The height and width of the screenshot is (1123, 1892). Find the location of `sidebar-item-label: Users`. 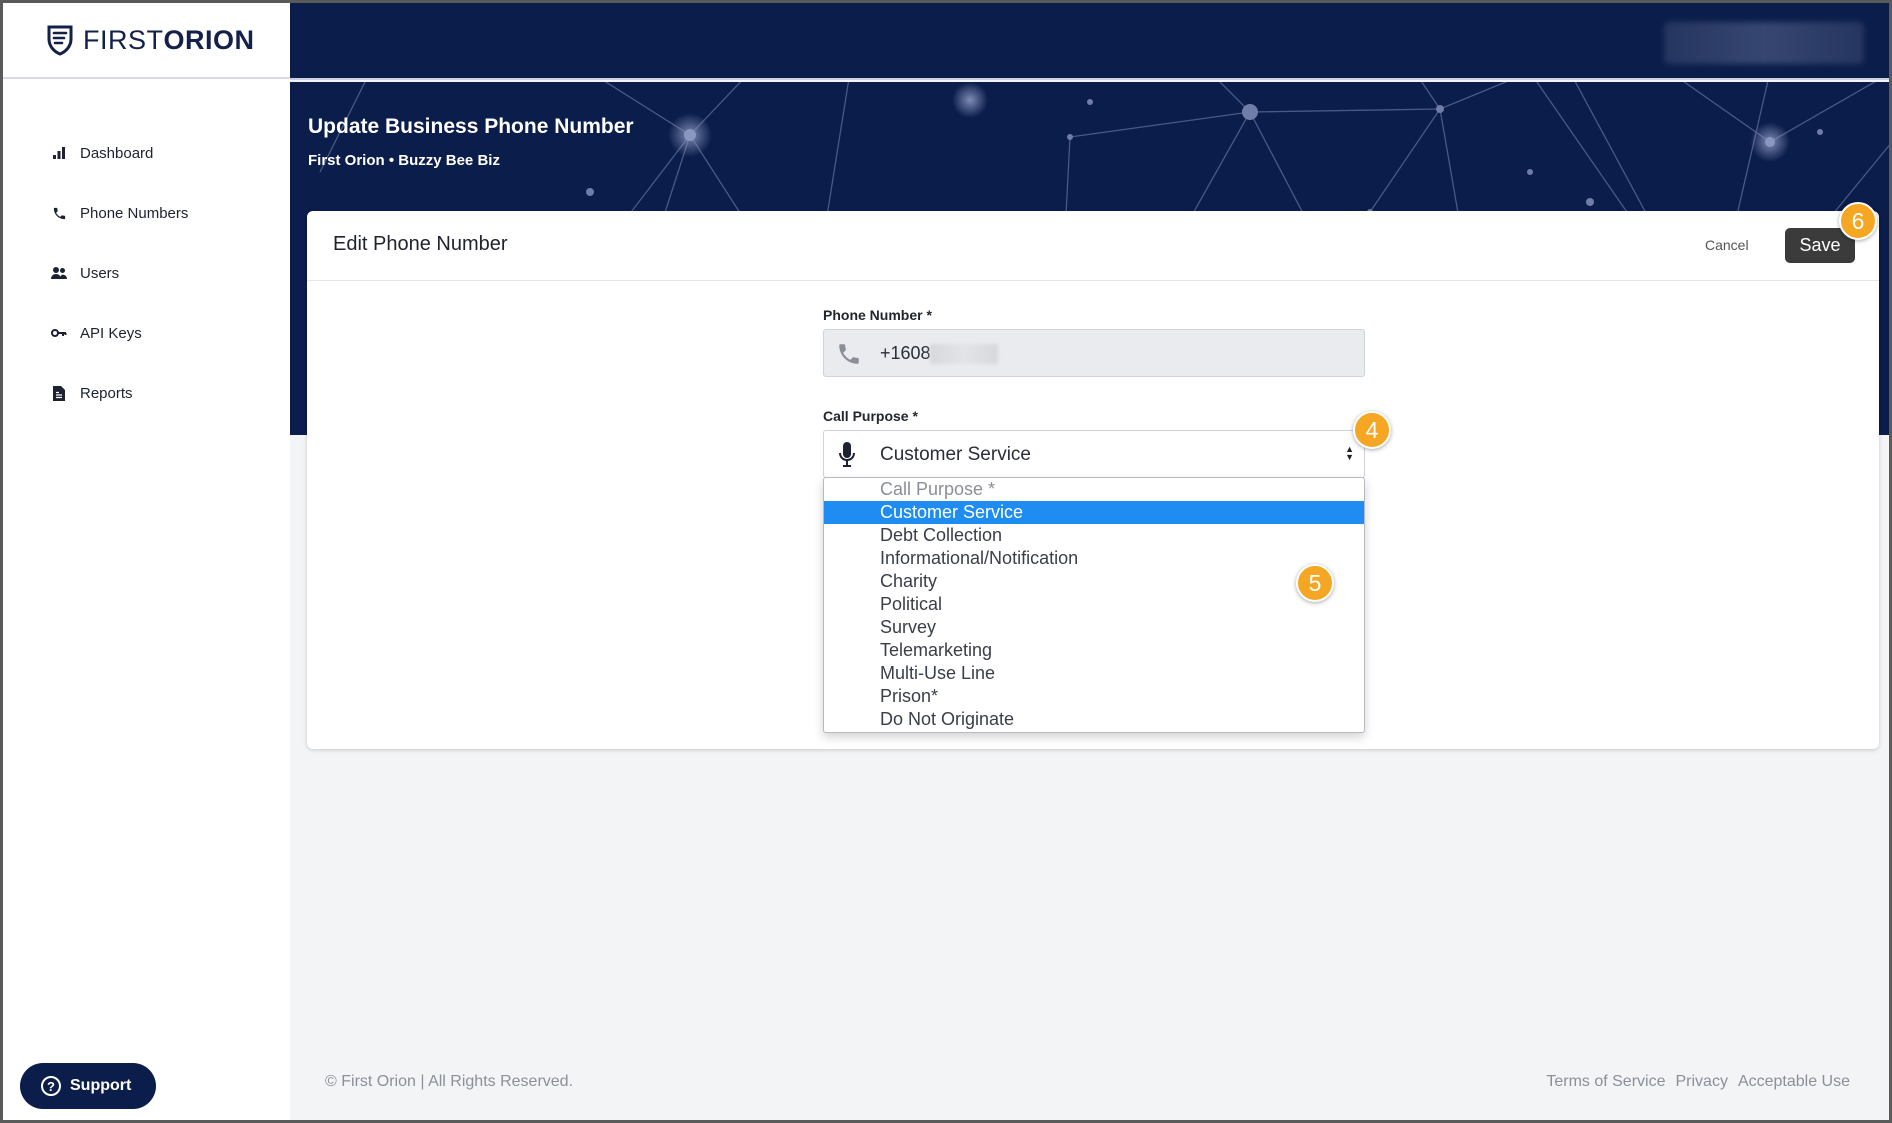

sidebar-item-label: Users is located at coordinates (100, 273).